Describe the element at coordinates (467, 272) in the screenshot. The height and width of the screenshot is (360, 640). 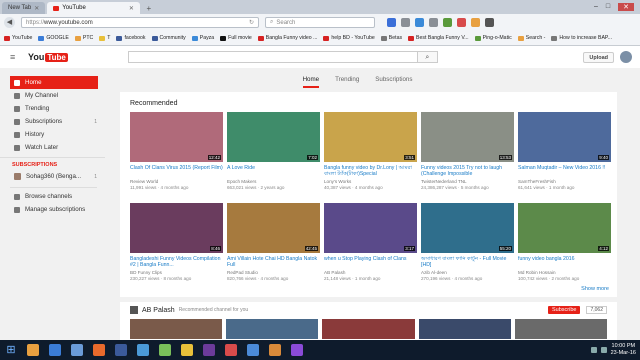
I see `video-channel: Azib Al-deen` at that location.